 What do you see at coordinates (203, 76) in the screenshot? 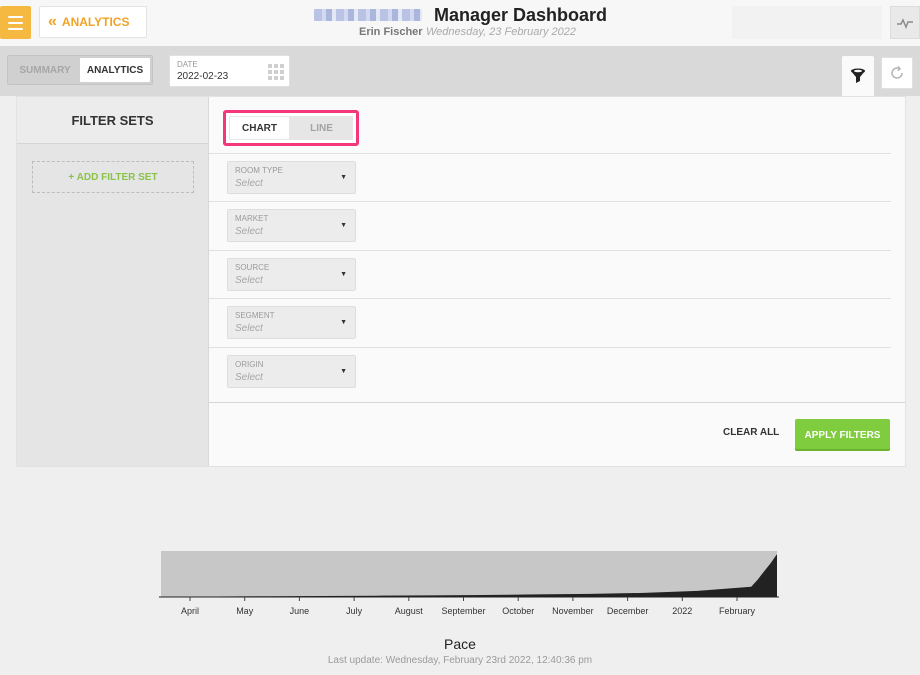
I see `date-value: 2022-02-23` at bounding box center [203, 76].